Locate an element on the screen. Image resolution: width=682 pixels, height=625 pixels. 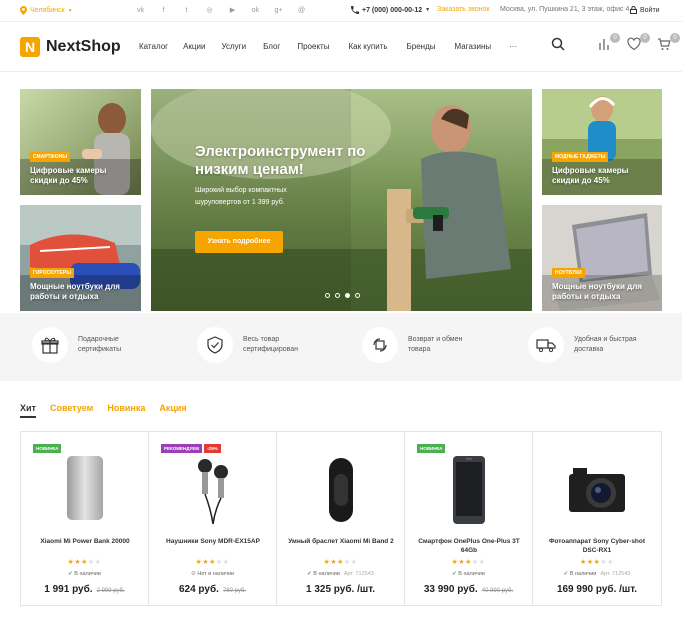
product-name: Xiaomi Mi Power Bank 20000 is located at coordinates (85, 541).